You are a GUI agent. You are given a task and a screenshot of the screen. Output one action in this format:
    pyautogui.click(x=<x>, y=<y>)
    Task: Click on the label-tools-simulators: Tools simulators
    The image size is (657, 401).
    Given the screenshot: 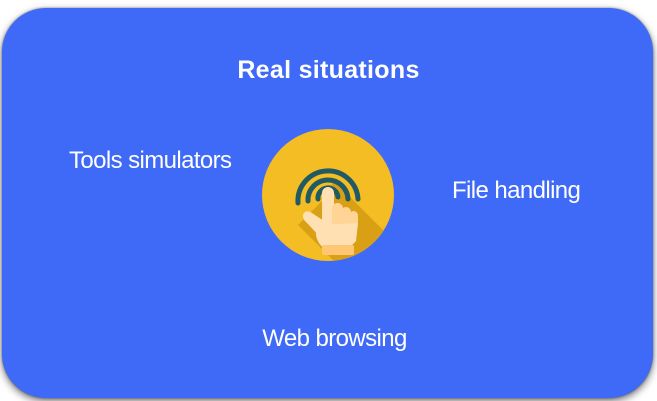 What is the action you would take?
    pyautogui.click(x=150, y=160)
    